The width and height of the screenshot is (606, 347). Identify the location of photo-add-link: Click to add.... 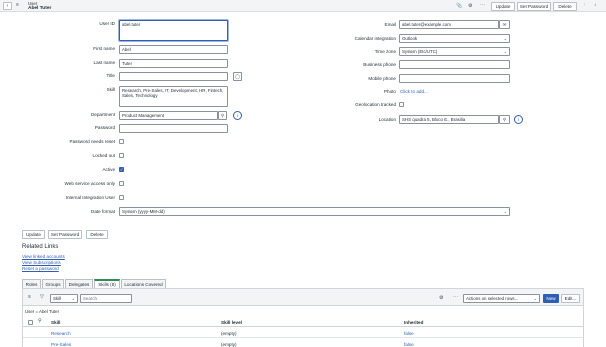
(414, 91).